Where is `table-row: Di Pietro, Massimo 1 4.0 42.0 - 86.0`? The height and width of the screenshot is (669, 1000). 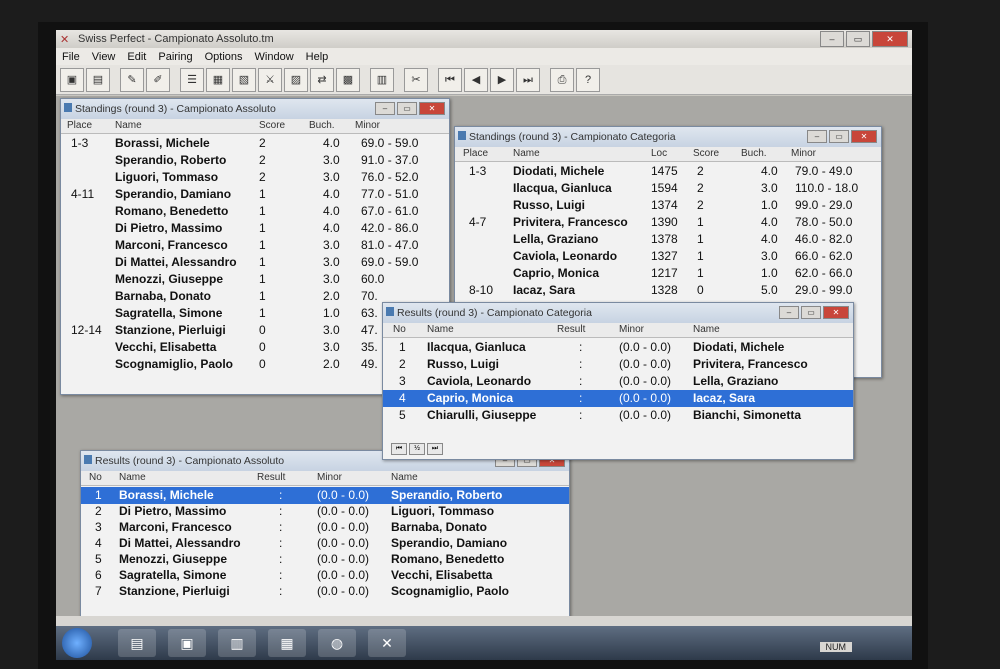 table-row: Di Pietro, Massimo 1 4.0 42.0 - 86.0 is located at coordinates (255, 228).